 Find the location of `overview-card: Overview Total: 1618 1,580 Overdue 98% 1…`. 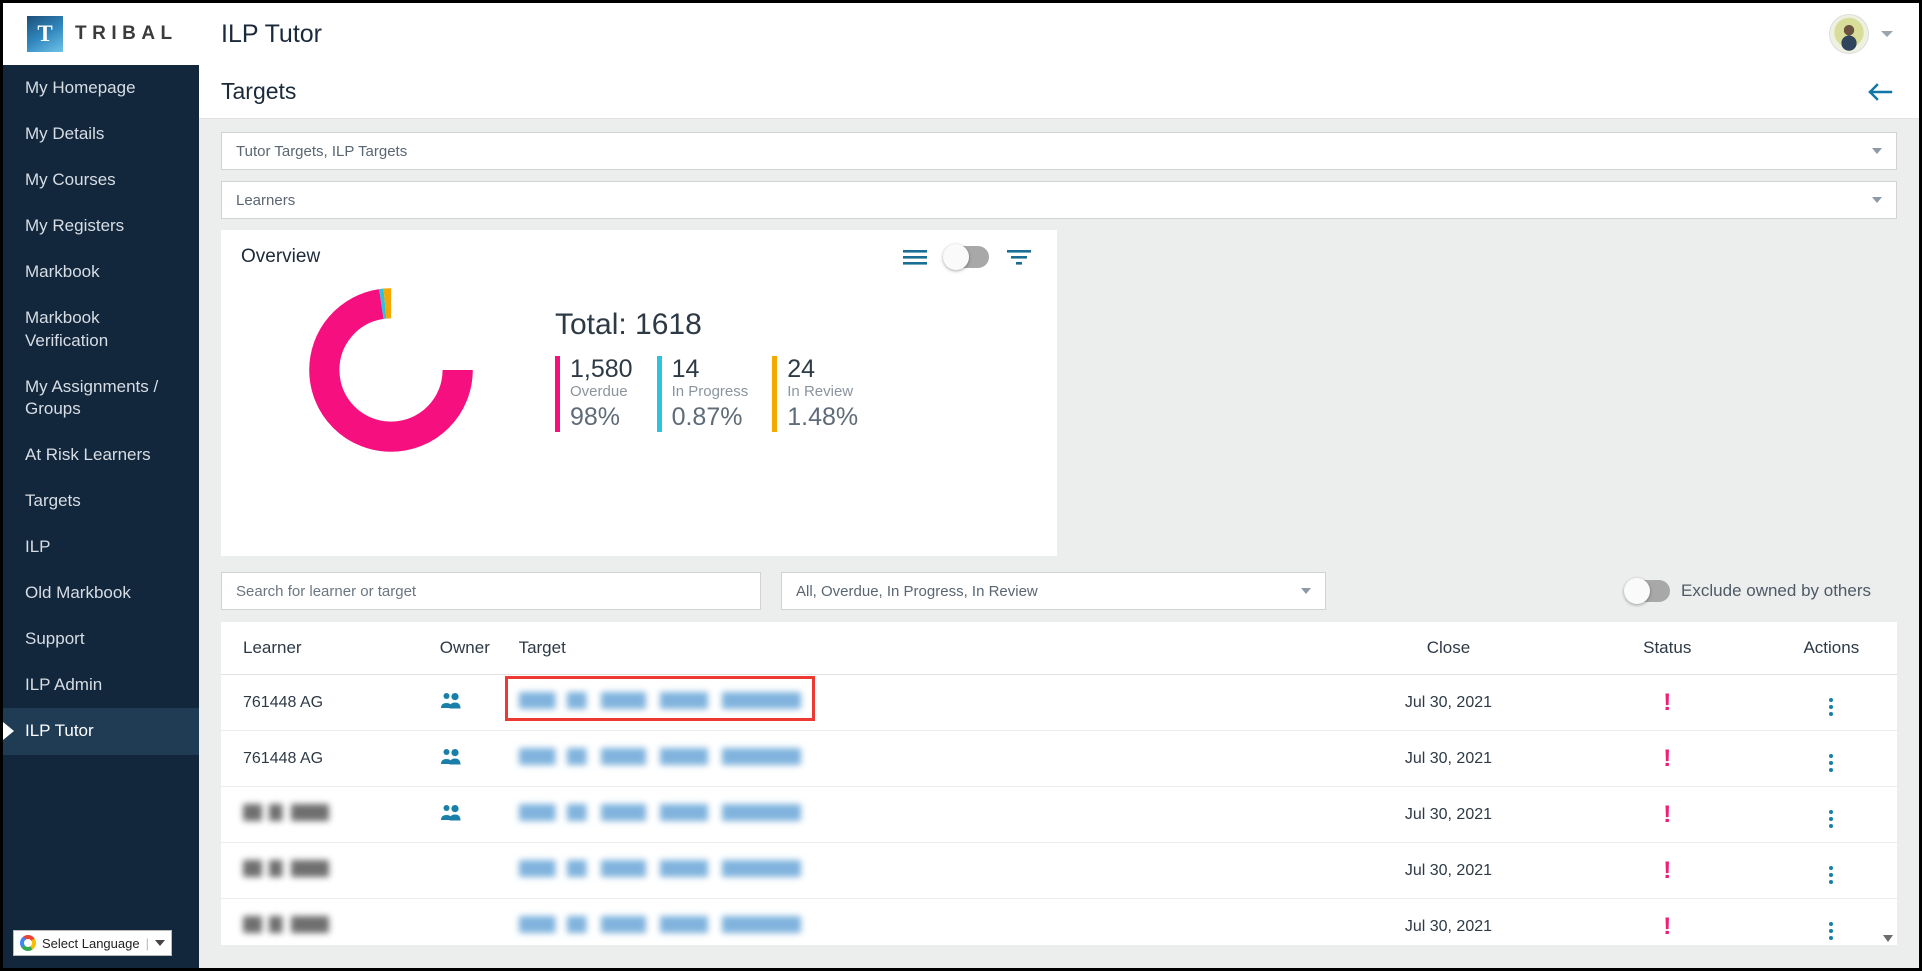

overview-card: Overview Total: 1618 1,580 Overdue 98% 1… is located at coordinates (639, 393).